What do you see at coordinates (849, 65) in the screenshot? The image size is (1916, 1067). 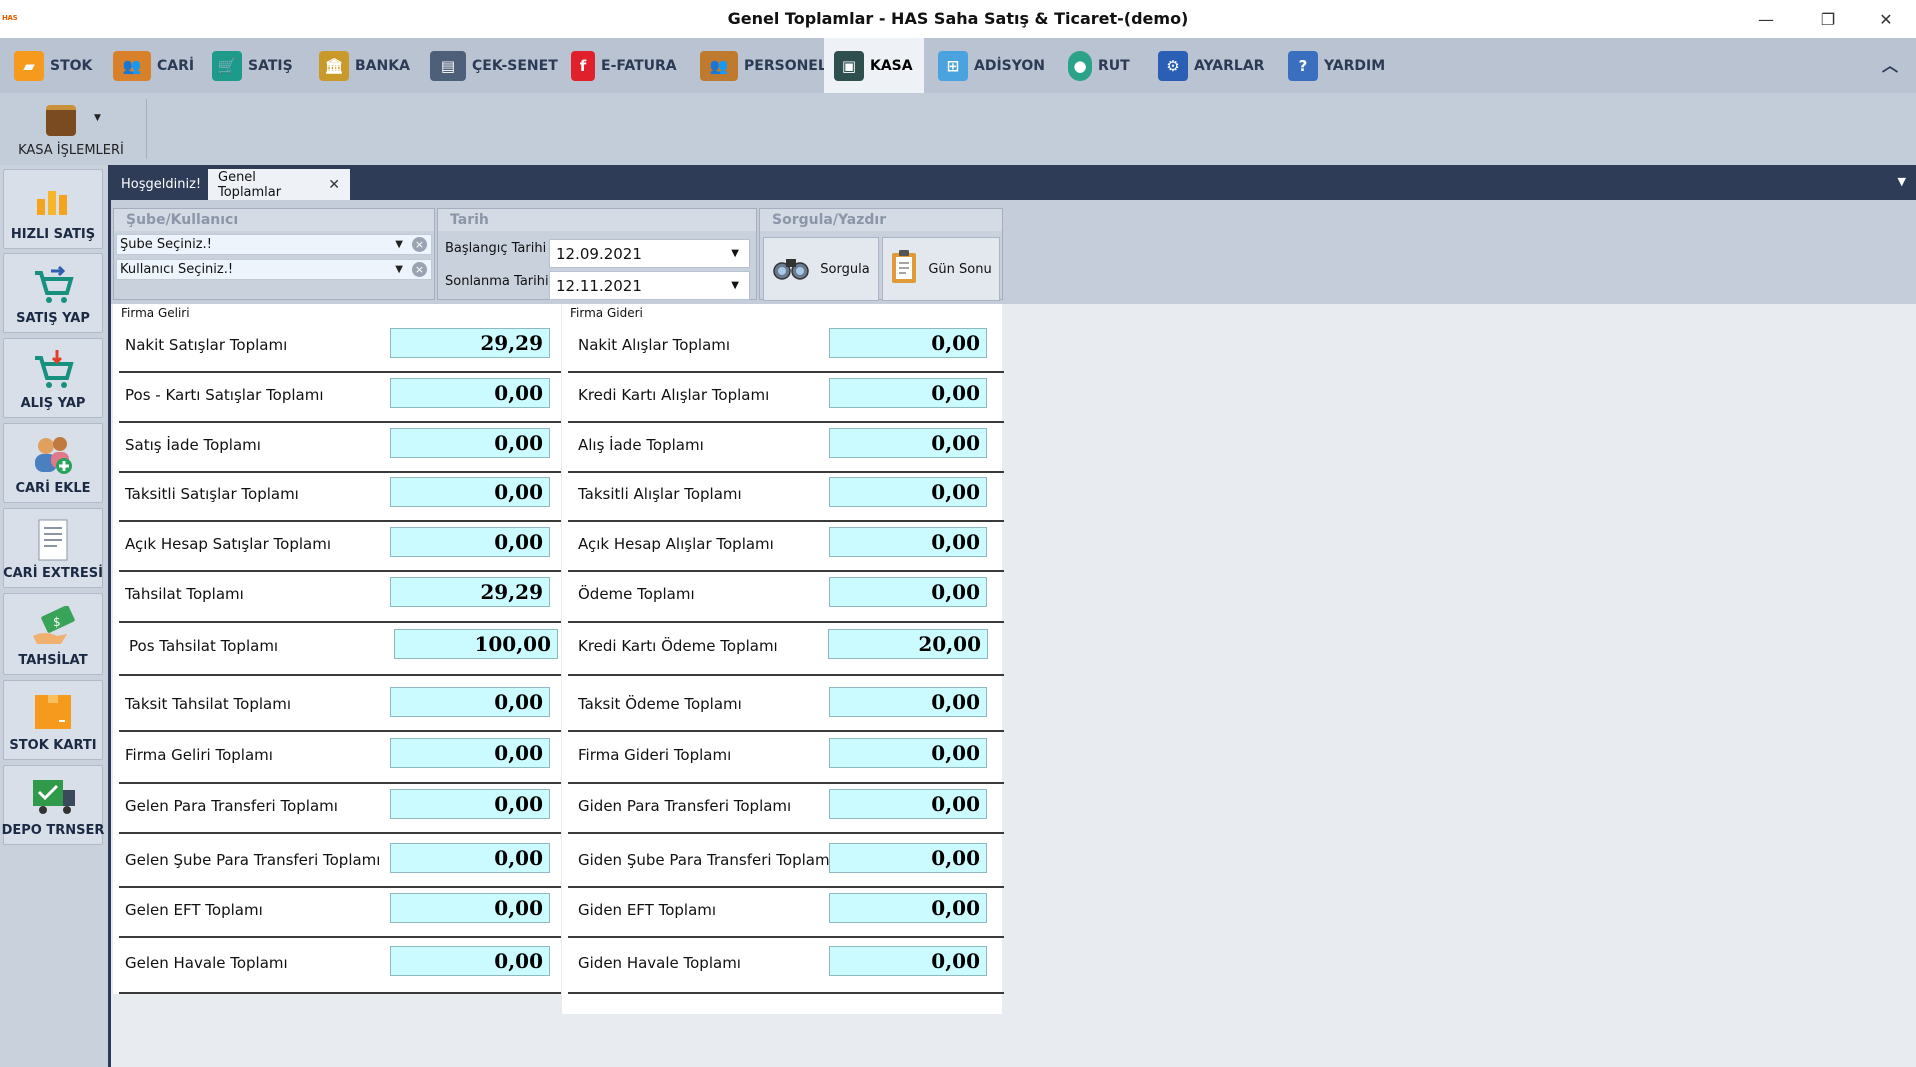 I see `safe-icon: ▣` at bounding box center [849, 65].